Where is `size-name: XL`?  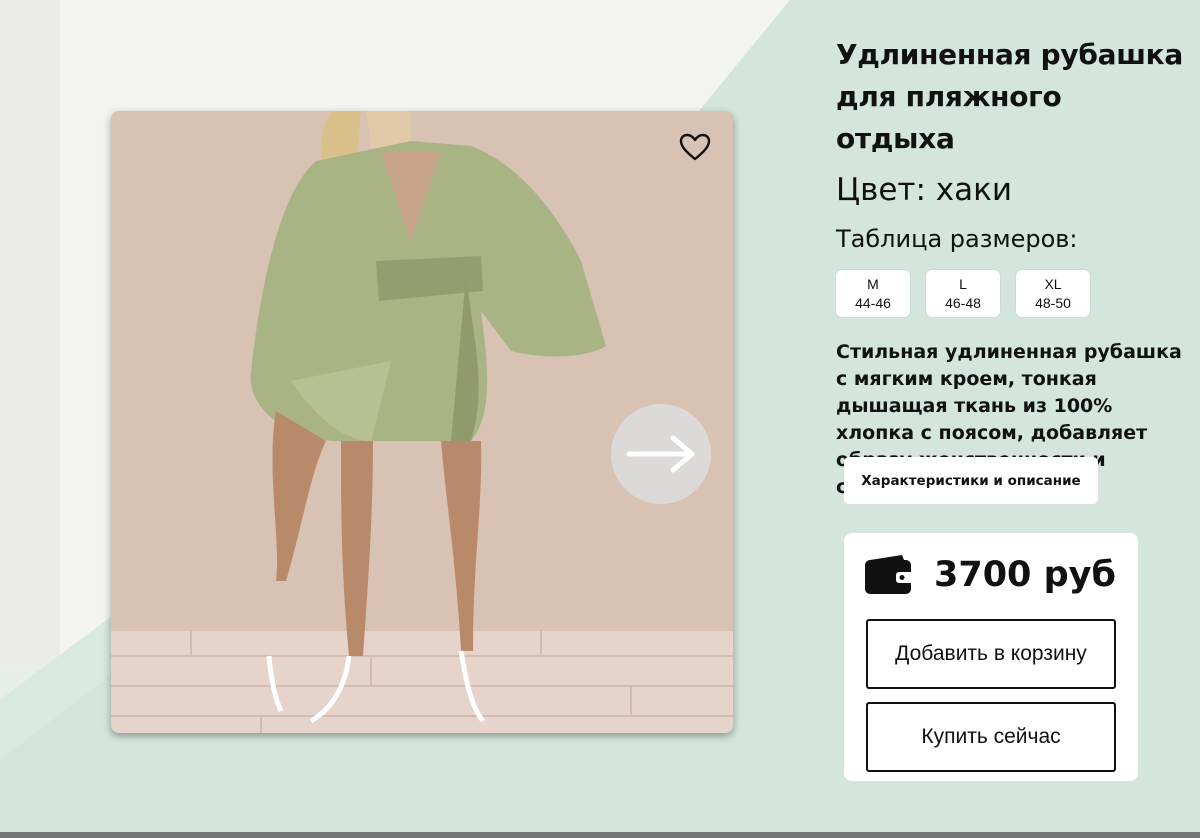 size-name: XL is located at coordinates (1053, 283).